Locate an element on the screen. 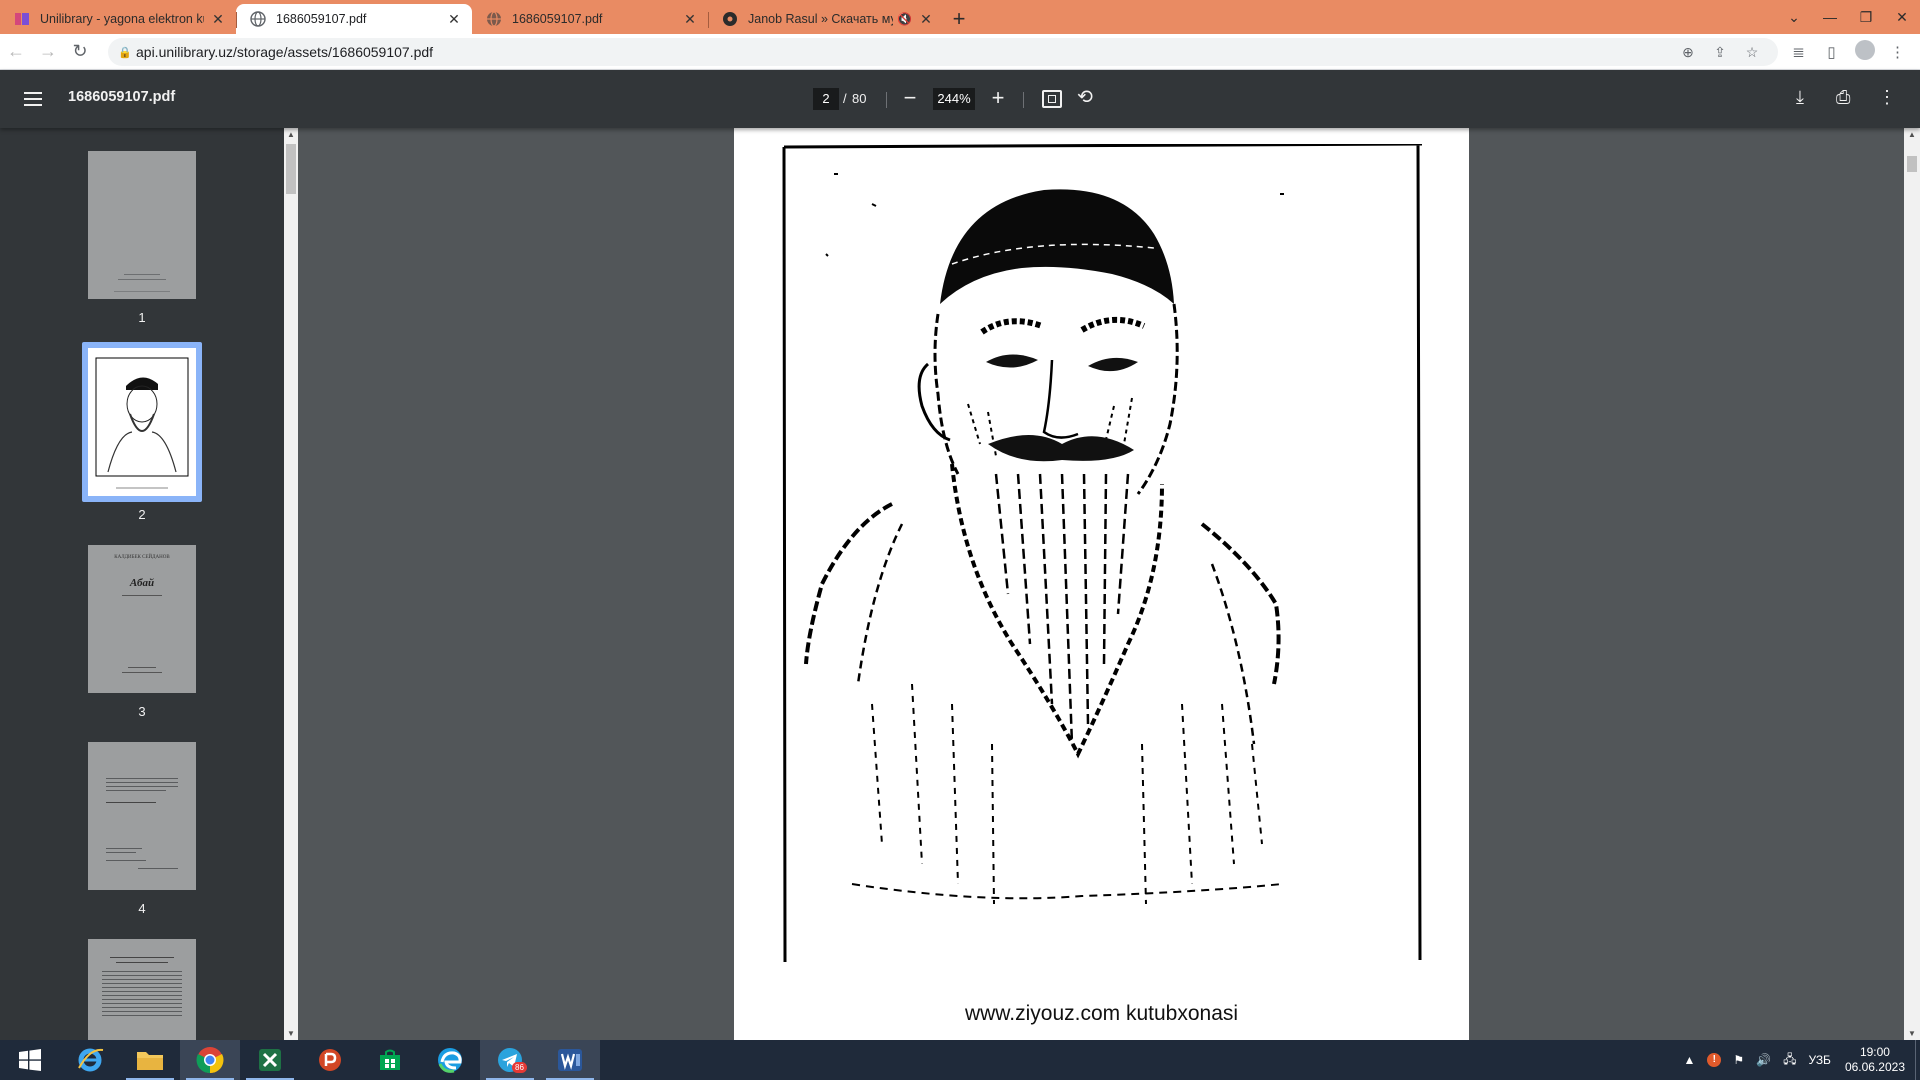 This screenshot has height=1080, width=1920. zoom-out-button: − is located at coordinates (910, 98).